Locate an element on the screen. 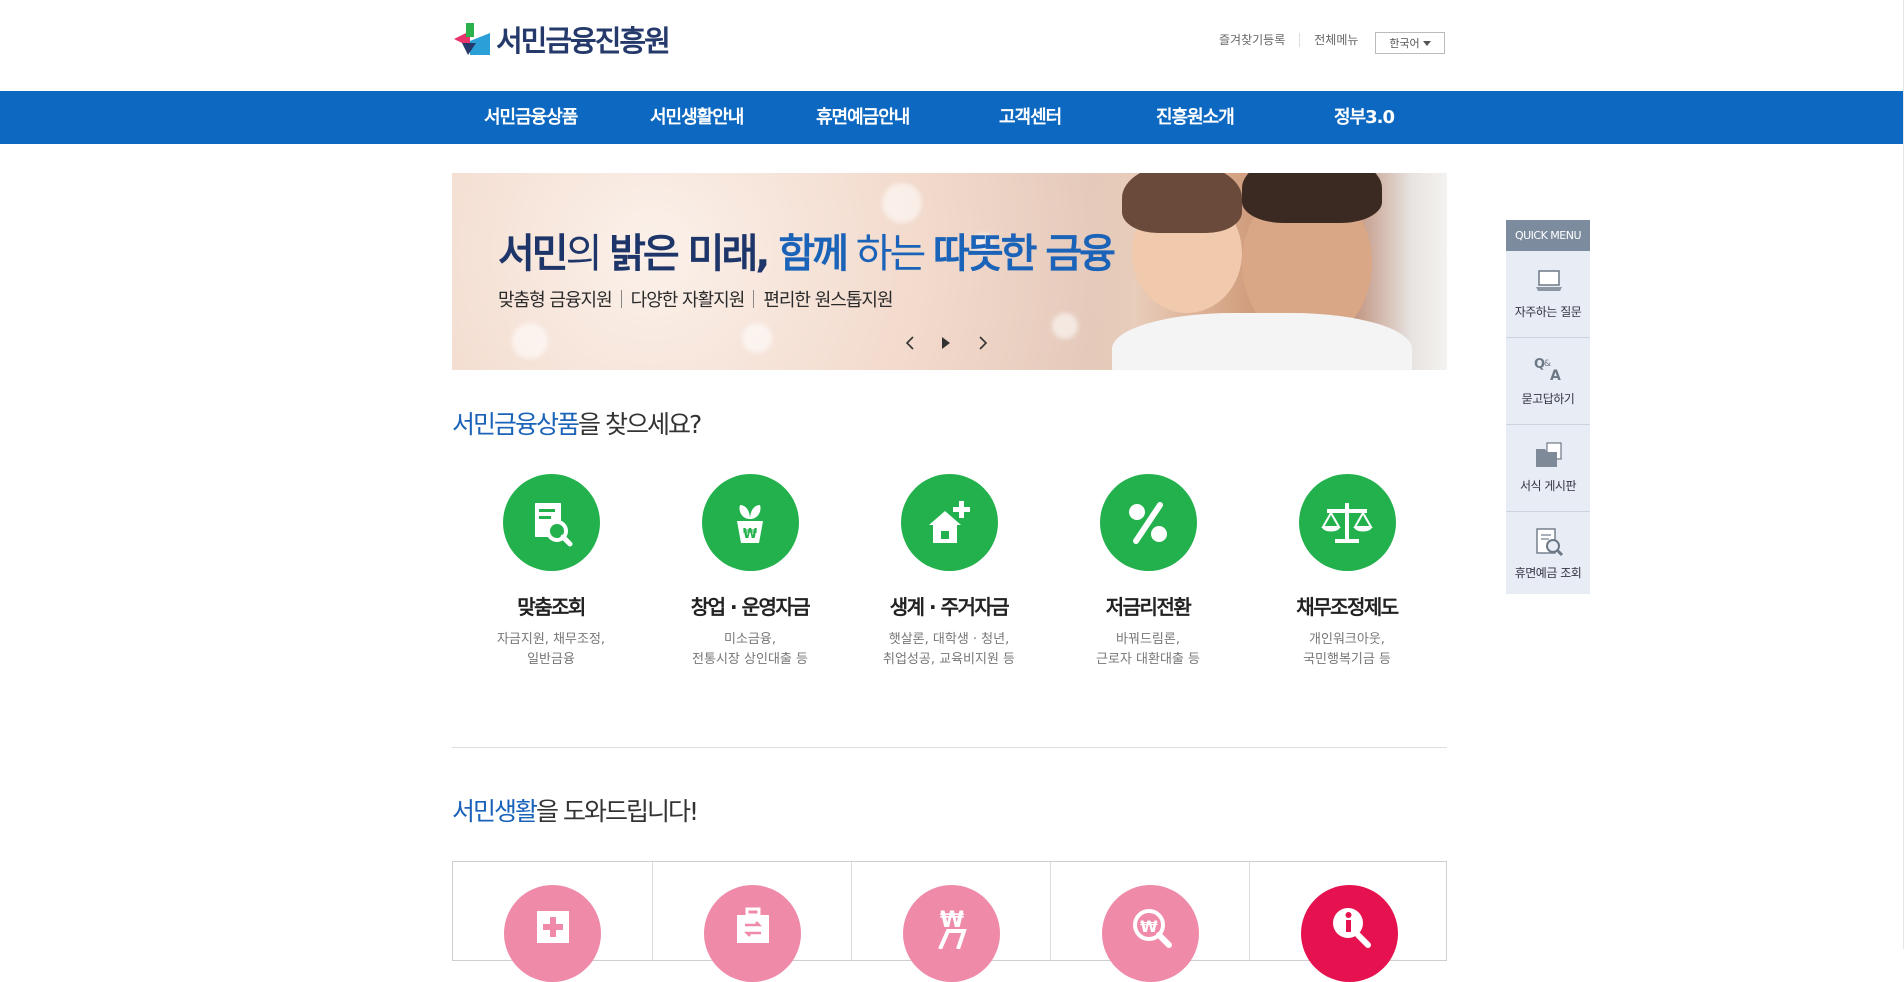  bookmark-link: 즐겨찾기등록 is located at coordinates (1252, 39).